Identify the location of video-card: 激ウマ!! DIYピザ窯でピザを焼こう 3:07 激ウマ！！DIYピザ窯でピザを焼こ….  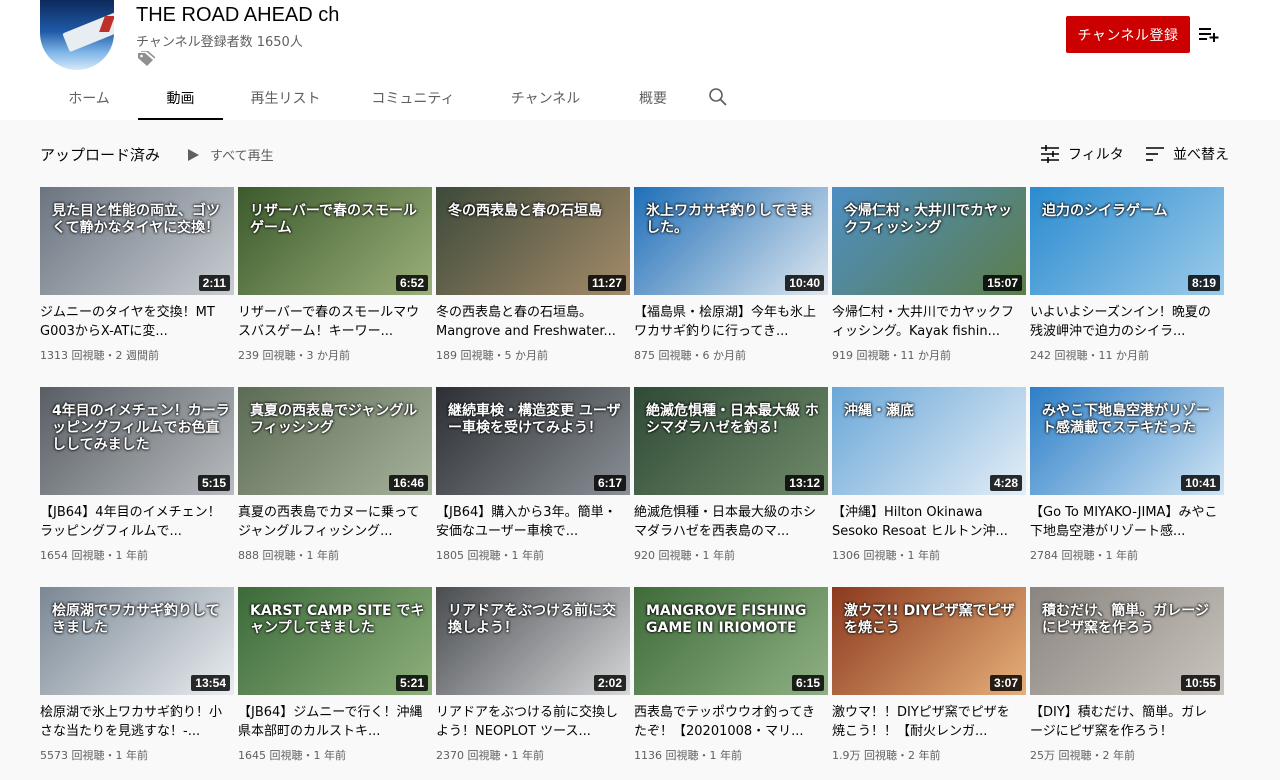
(929, 682).